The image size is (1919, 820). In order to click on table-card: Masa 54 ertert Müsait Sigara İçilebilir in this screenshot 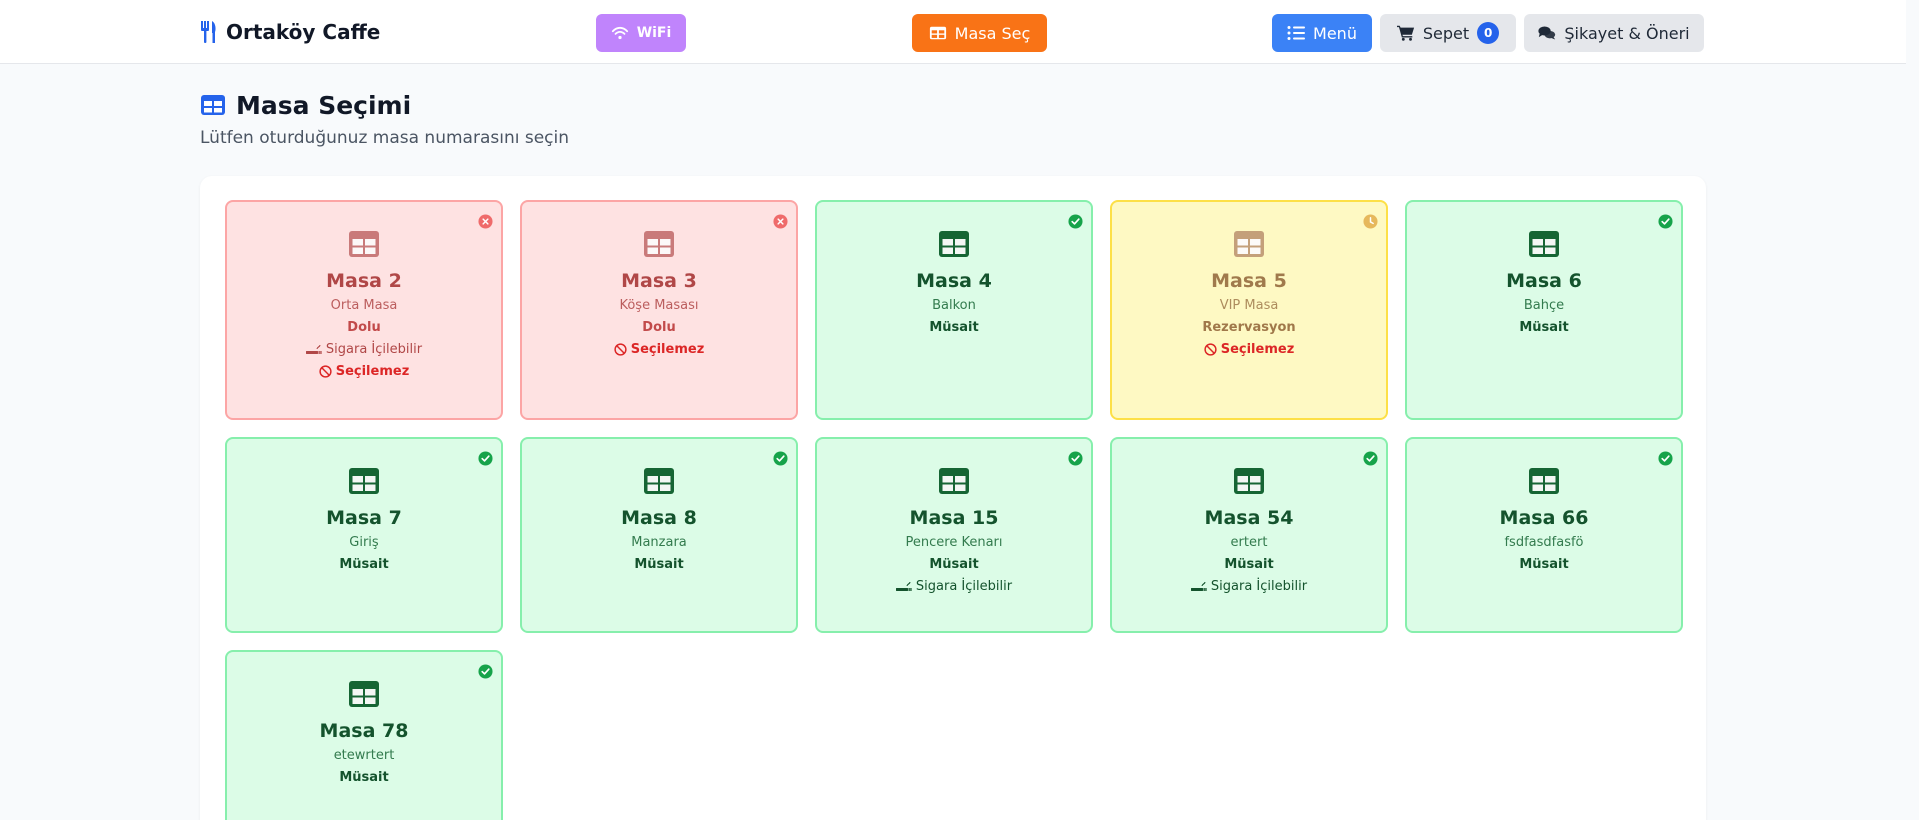, I will do `click(1249, 535)`.